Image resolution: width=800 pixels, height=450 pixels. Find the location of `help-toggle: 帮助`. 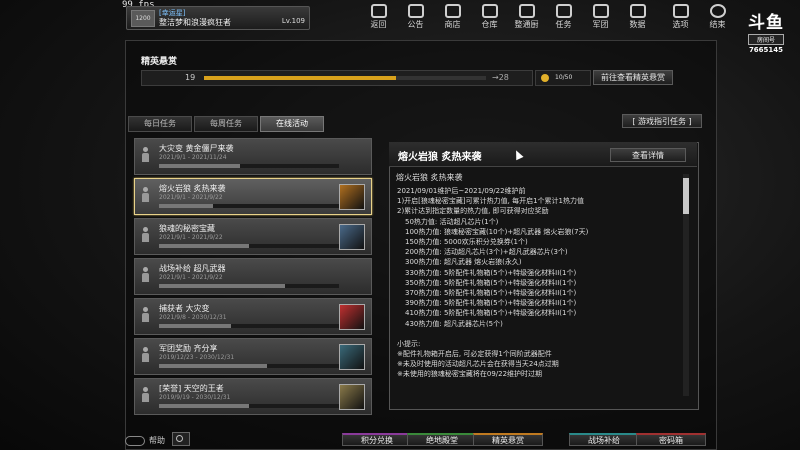

help-toggle: 帮助 is located at coordinates (145, 440).